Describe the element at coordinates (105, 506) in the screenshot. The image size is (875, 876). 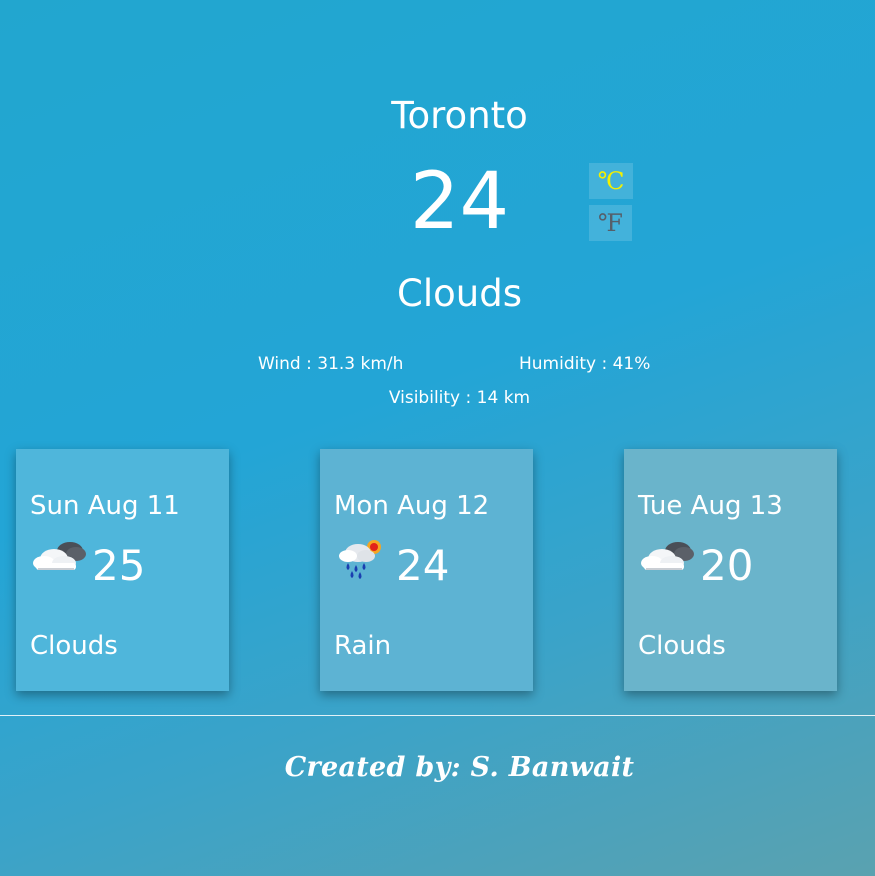
I see `forecast-date: Sun Aug 11` at that location.